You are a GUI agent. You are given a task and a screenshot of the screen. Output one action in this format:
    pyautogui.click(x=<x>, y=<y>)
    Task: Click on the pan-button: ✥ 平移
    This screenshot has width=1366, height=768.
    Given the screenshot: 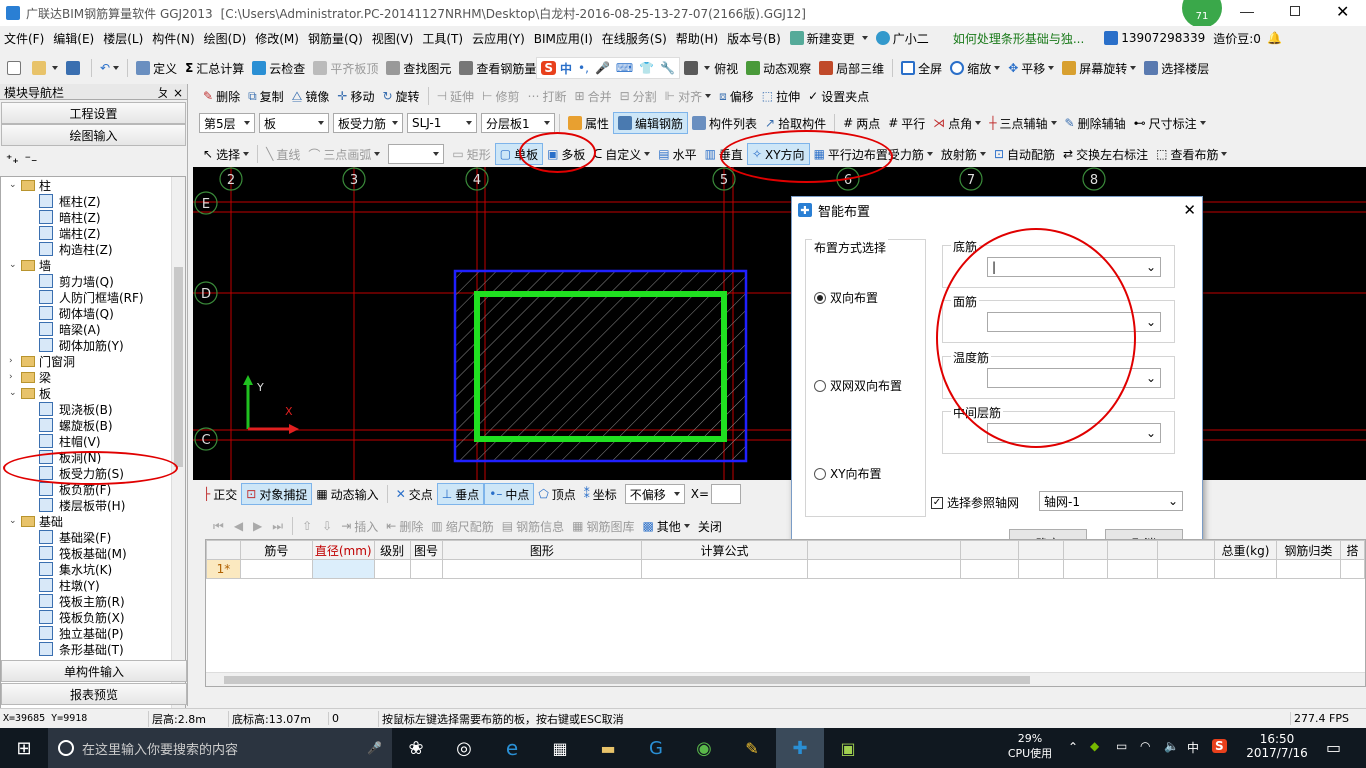 What is the action you would take?
    pyautogui.click(x=1031, y=68)
    